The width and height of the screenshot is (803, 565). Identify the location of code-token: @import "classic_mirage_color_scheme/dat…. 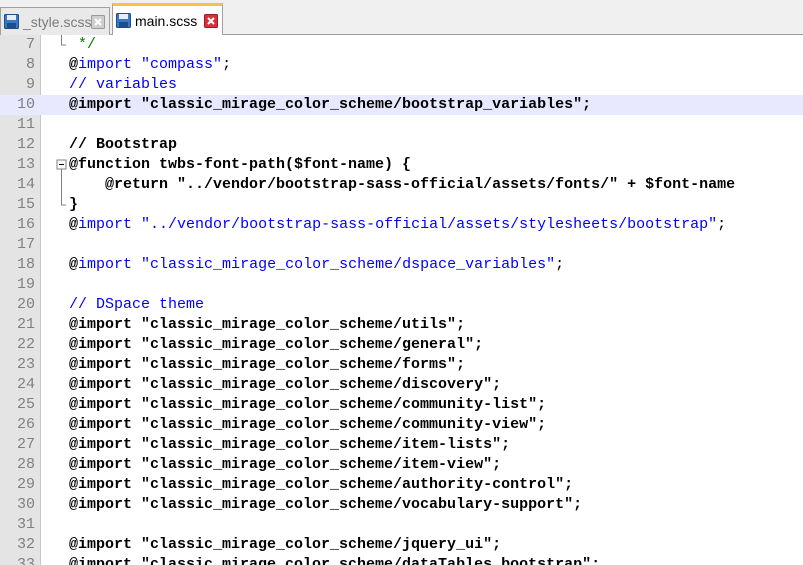
(335, 560).